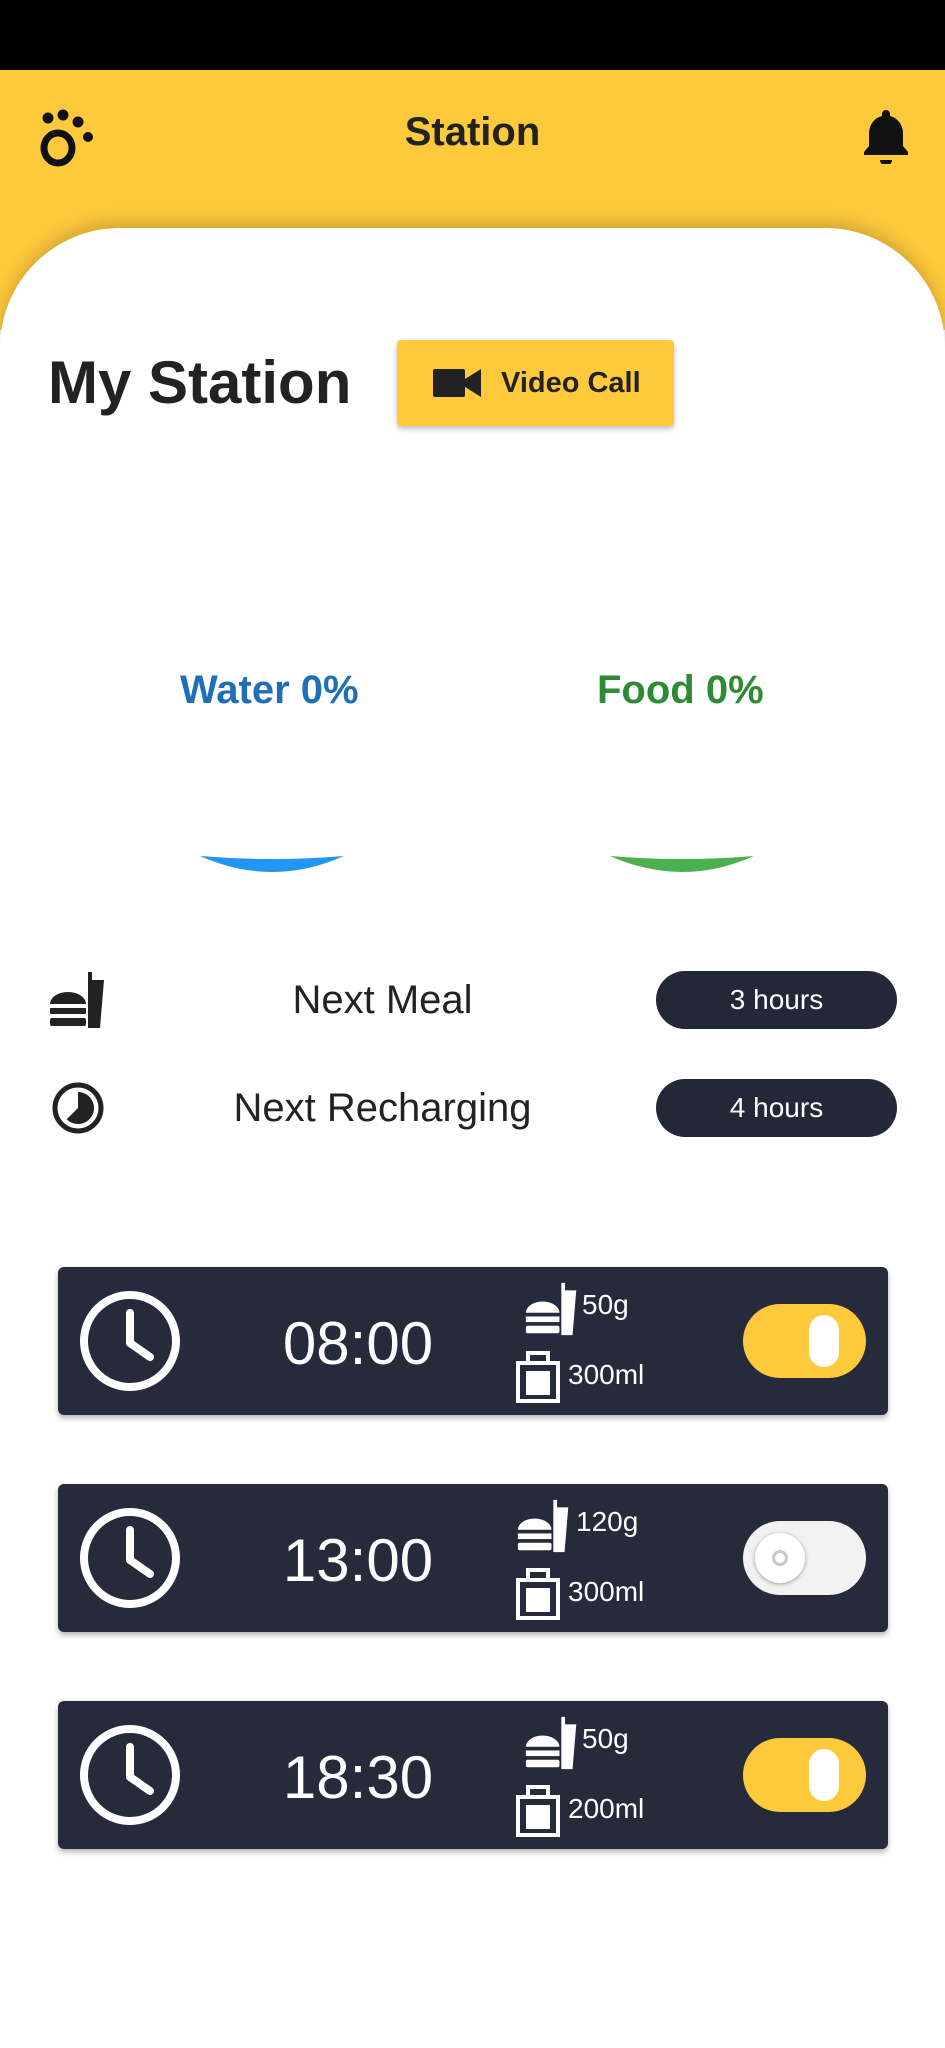  I want to click on video-call-label: Video Call, so click(571, 382).